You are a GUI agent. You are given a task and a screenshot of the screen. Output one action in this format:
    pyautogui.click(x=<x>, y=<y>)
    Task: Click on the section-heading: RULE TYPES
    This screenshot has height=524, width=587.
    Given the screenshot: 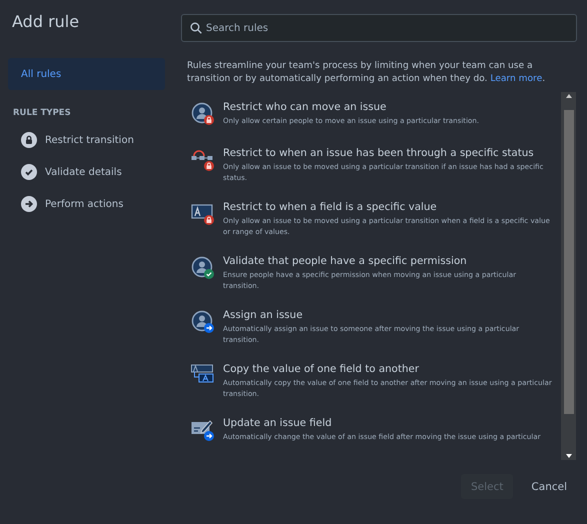 What is the action you would take?
    pyautogui.click(x=42, y=113)
    